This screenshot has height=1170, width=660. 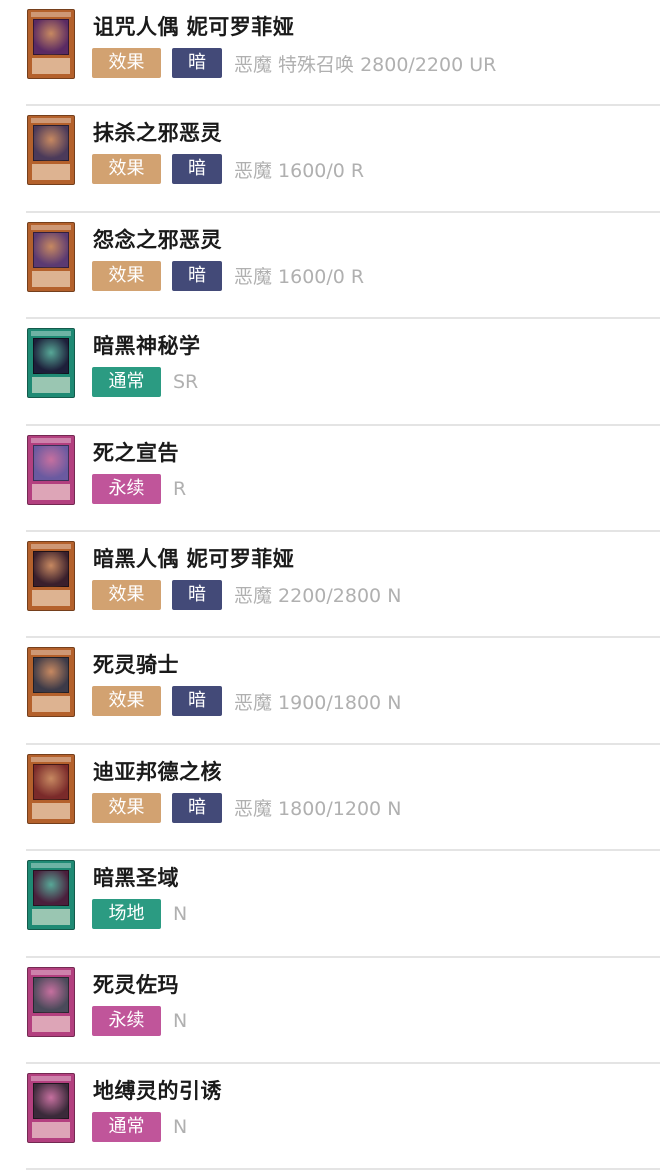 What do you see at coordinates (330, 372) in the screenshot?
I see `card-list-item: 暗黑神秘学通常 SR` at bounding box center [330, 372].